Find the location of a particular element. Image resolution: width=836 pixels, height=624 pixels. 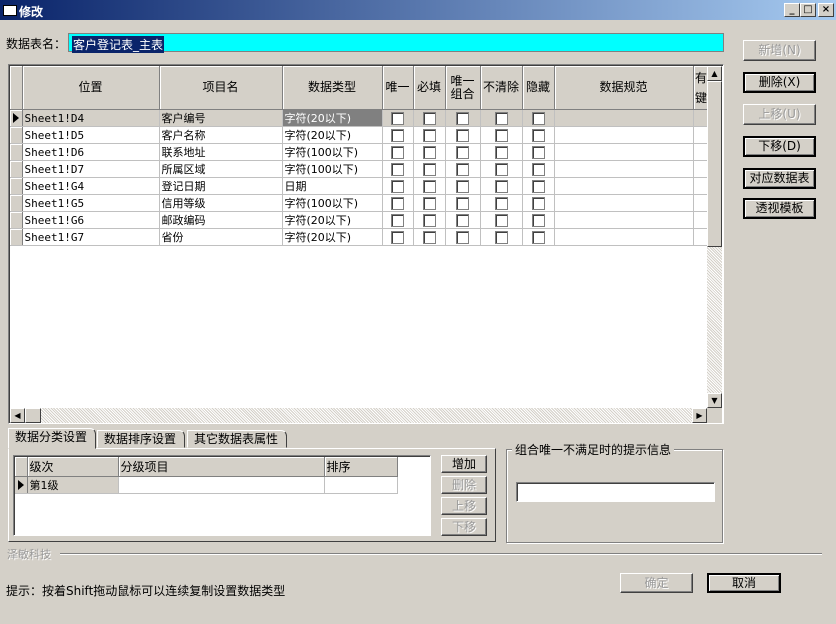

map-table-button: 对应数据表 is located at coordinates (779, 178).